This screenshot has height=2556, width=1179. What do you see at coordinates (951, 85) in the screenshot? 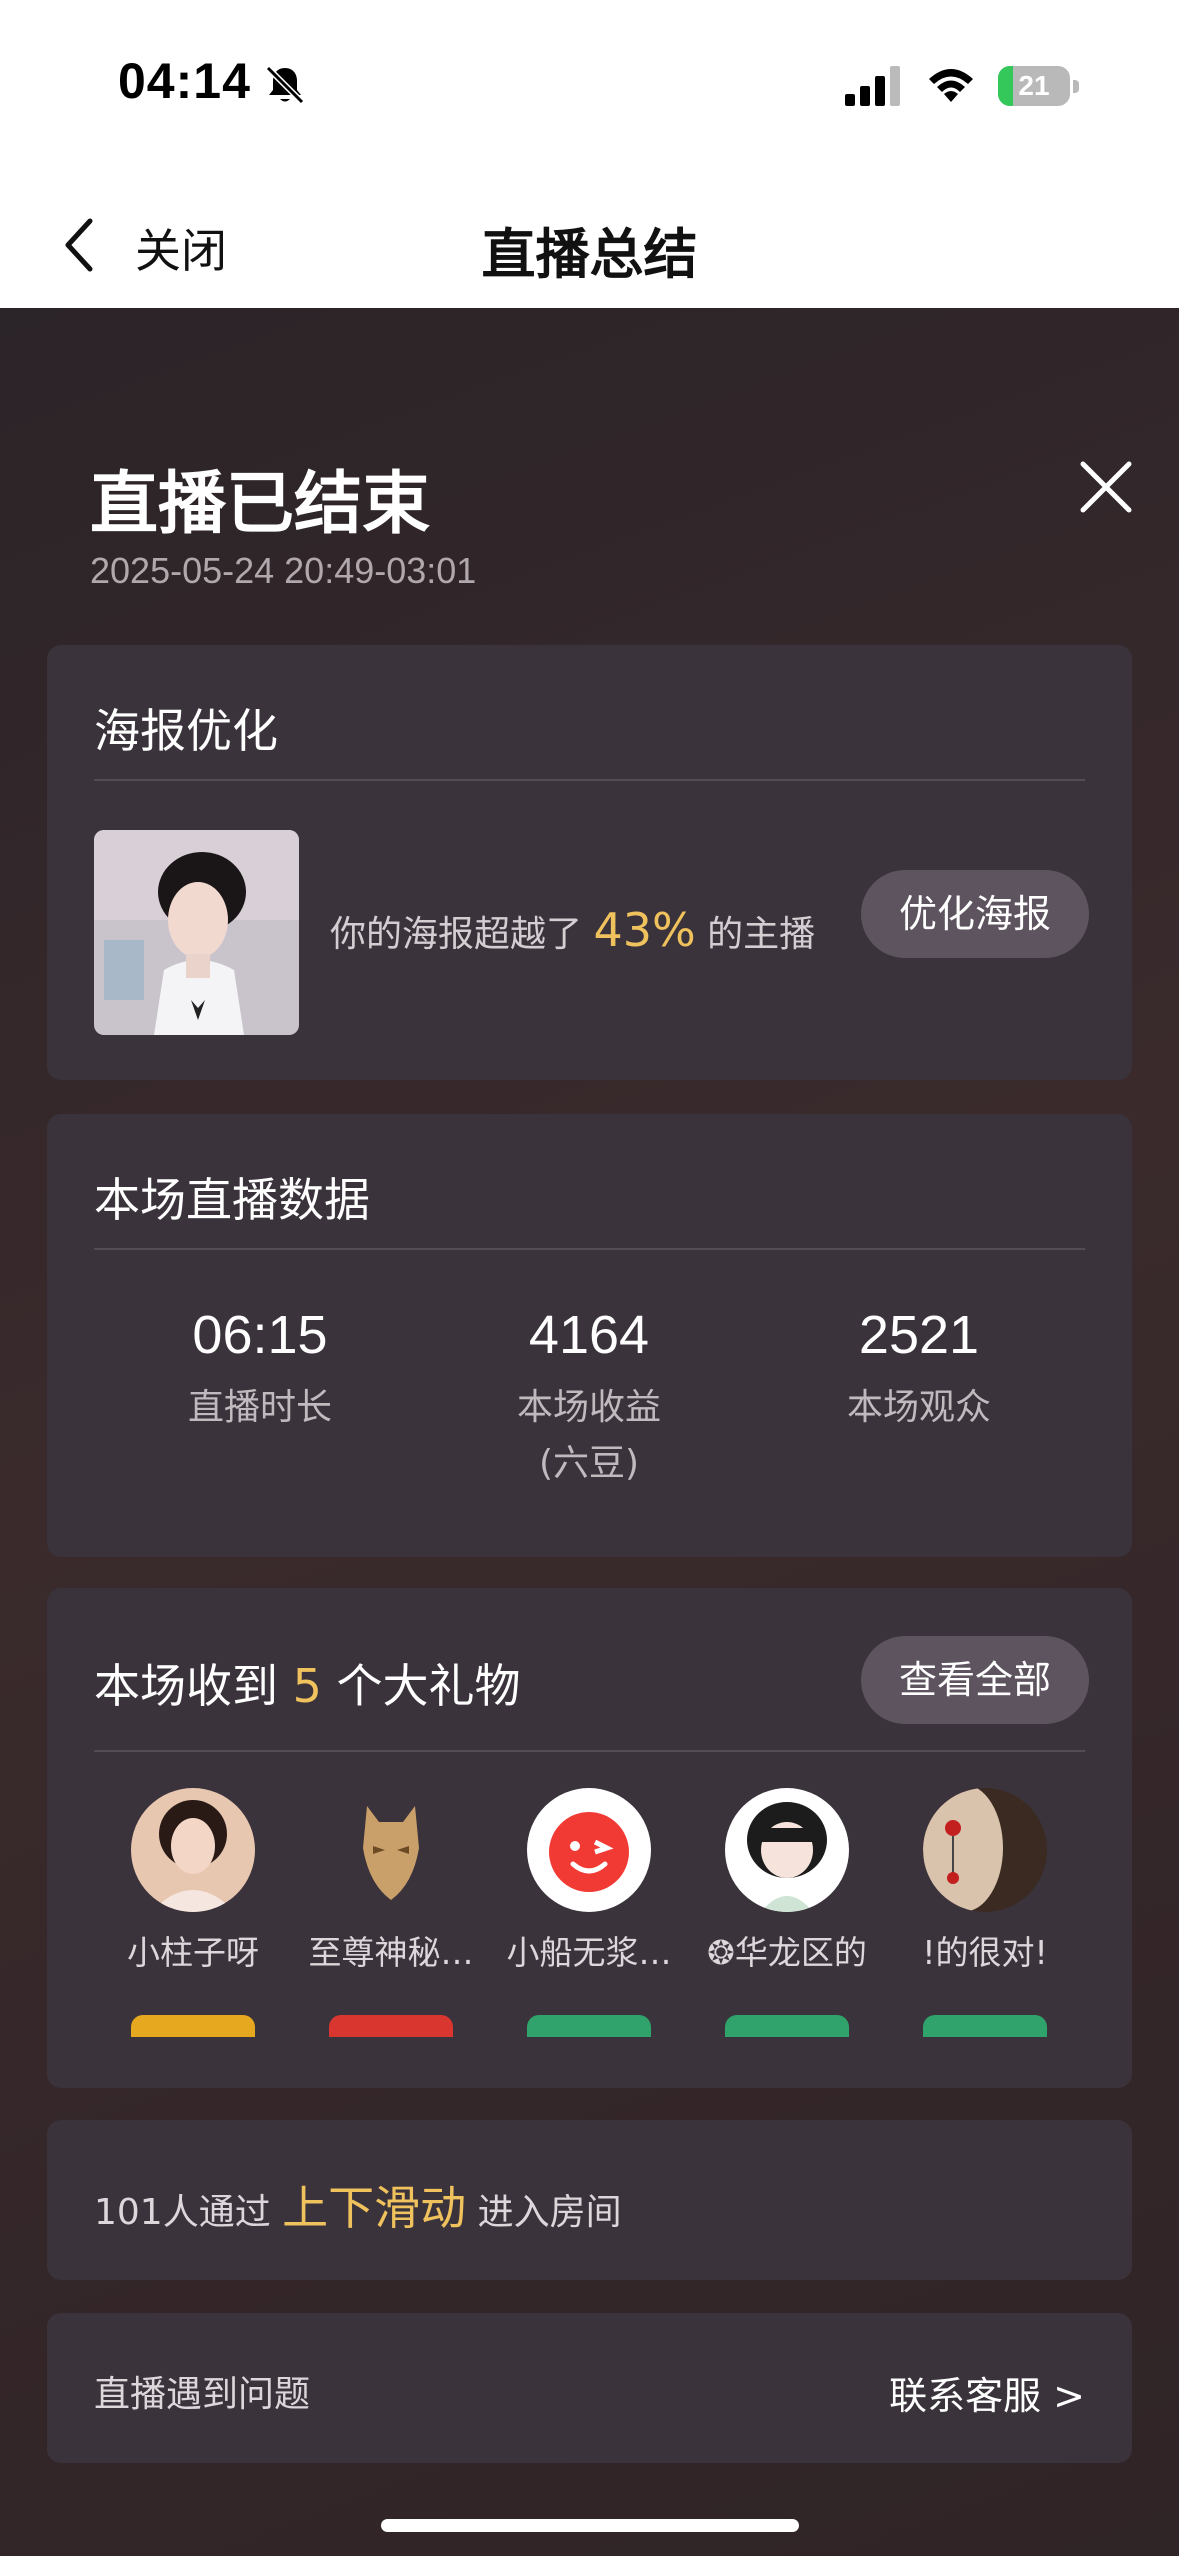
I see `wifi-icon` at bounding box center [951, 85].